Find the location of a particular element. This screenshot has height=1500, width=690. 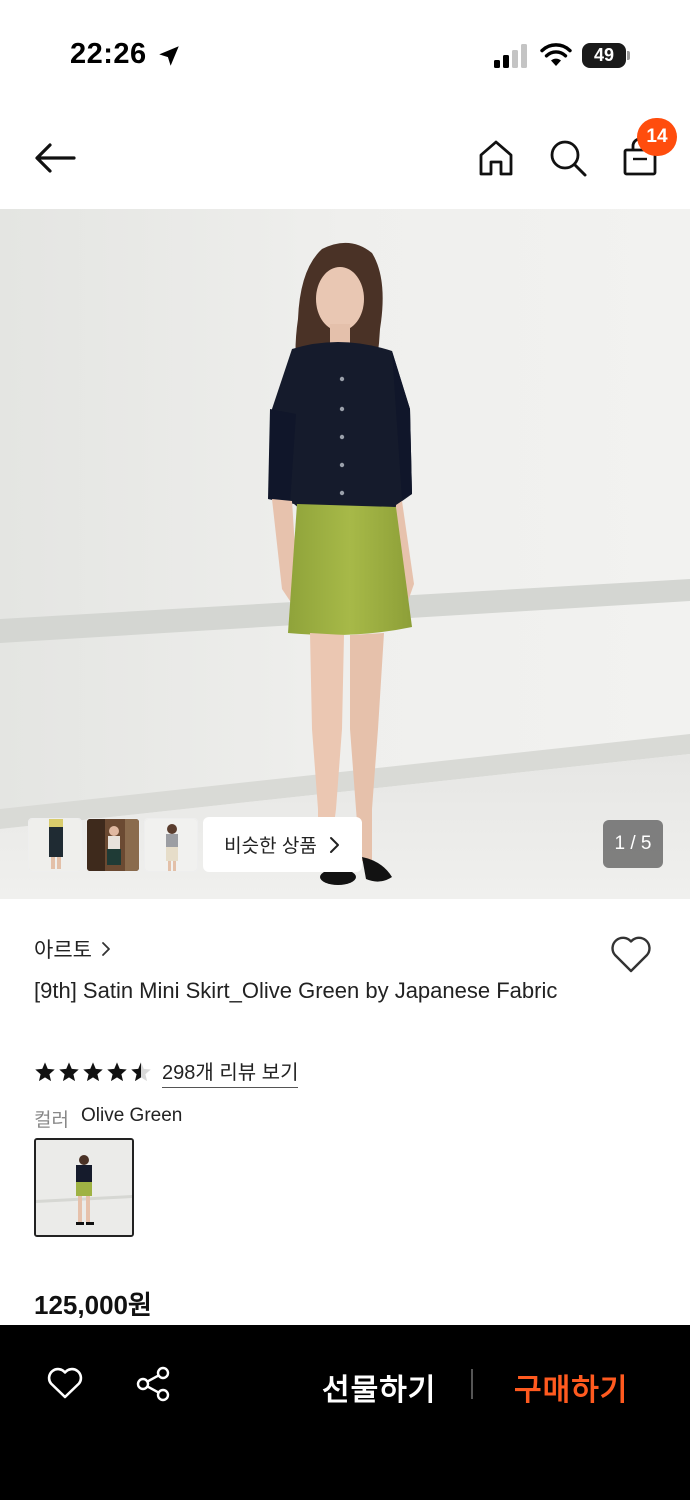

color-label: 컬러 is located at coordinates (51, 1120).